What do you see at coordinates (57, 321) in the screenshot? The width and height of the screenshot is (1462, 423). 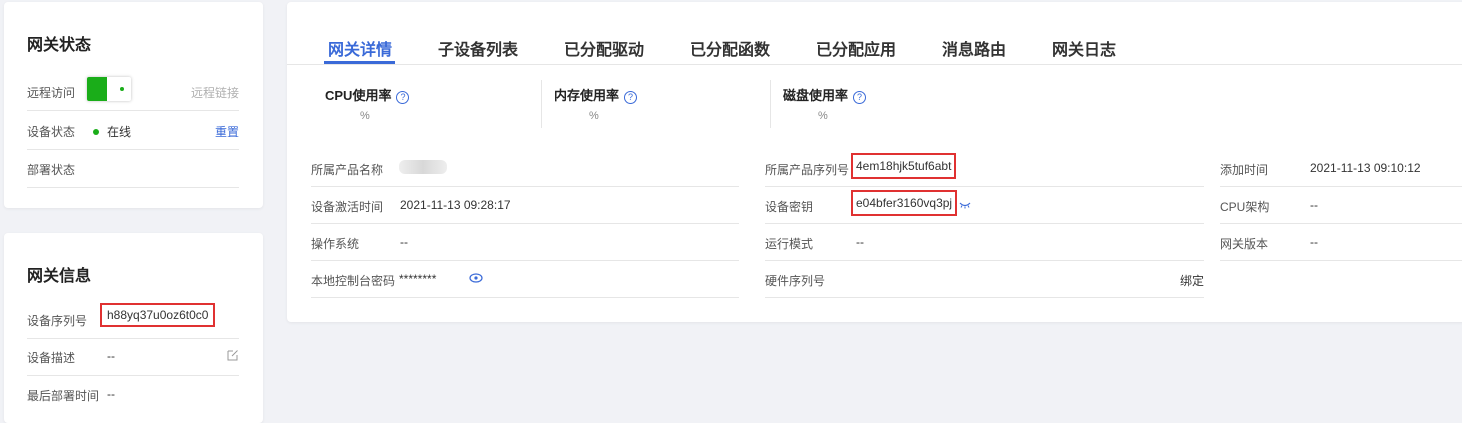 I see `serial-label: 设备序列号` at bounding box center [57, 321].